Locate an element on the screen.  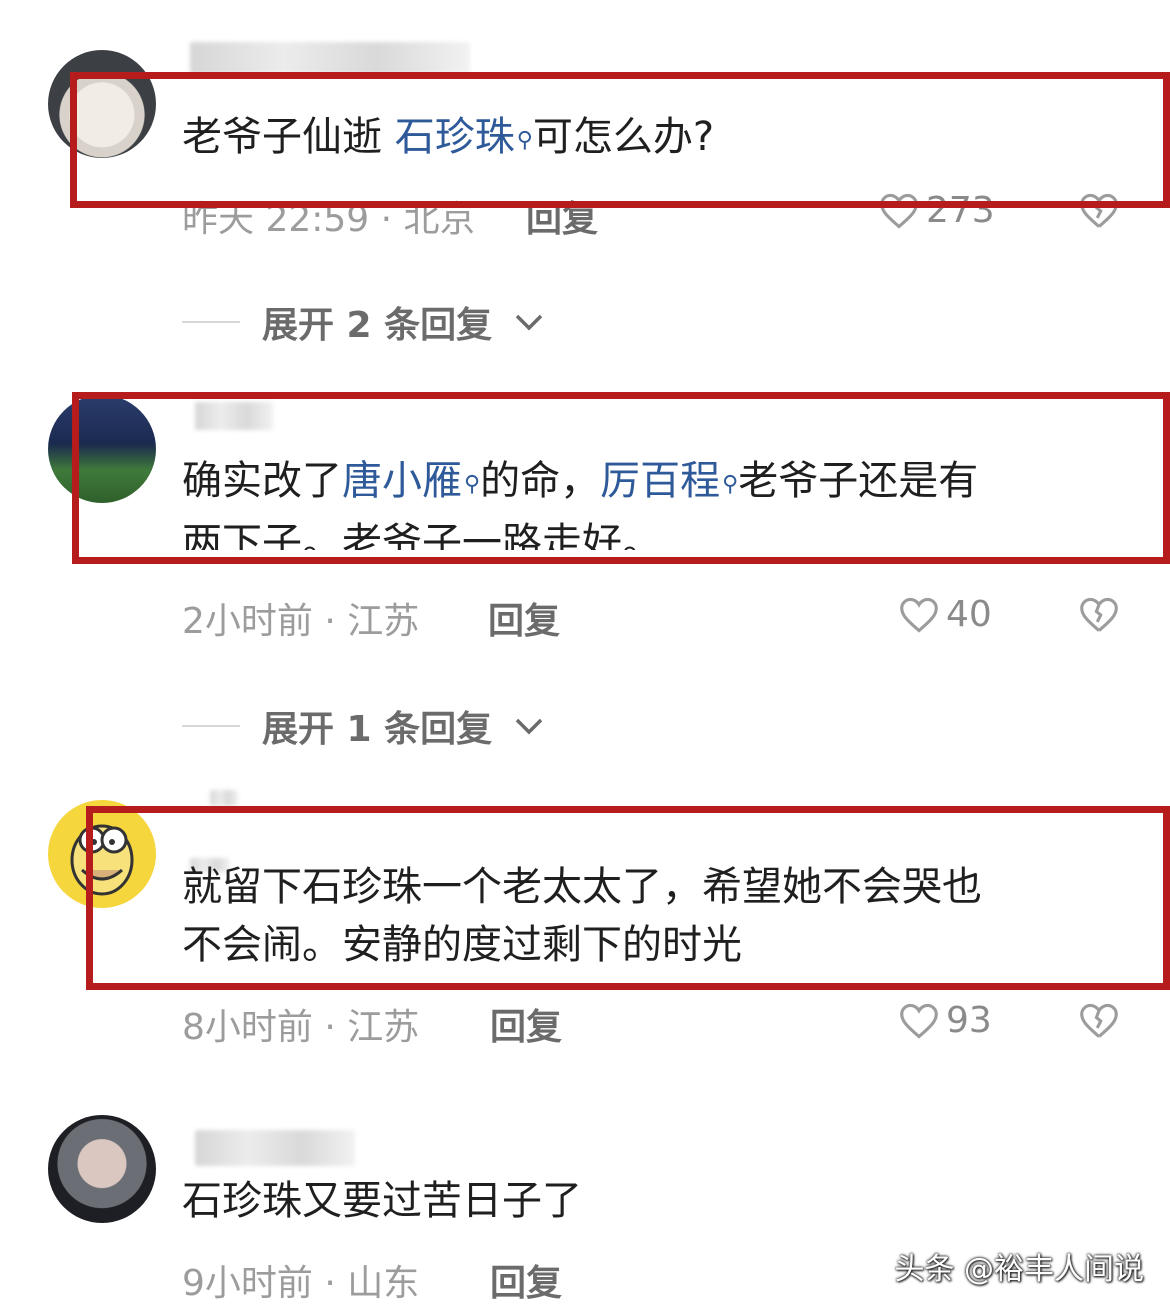
expand-replies-button: 展开 1 条回复 is located at coordinates (363, 726).